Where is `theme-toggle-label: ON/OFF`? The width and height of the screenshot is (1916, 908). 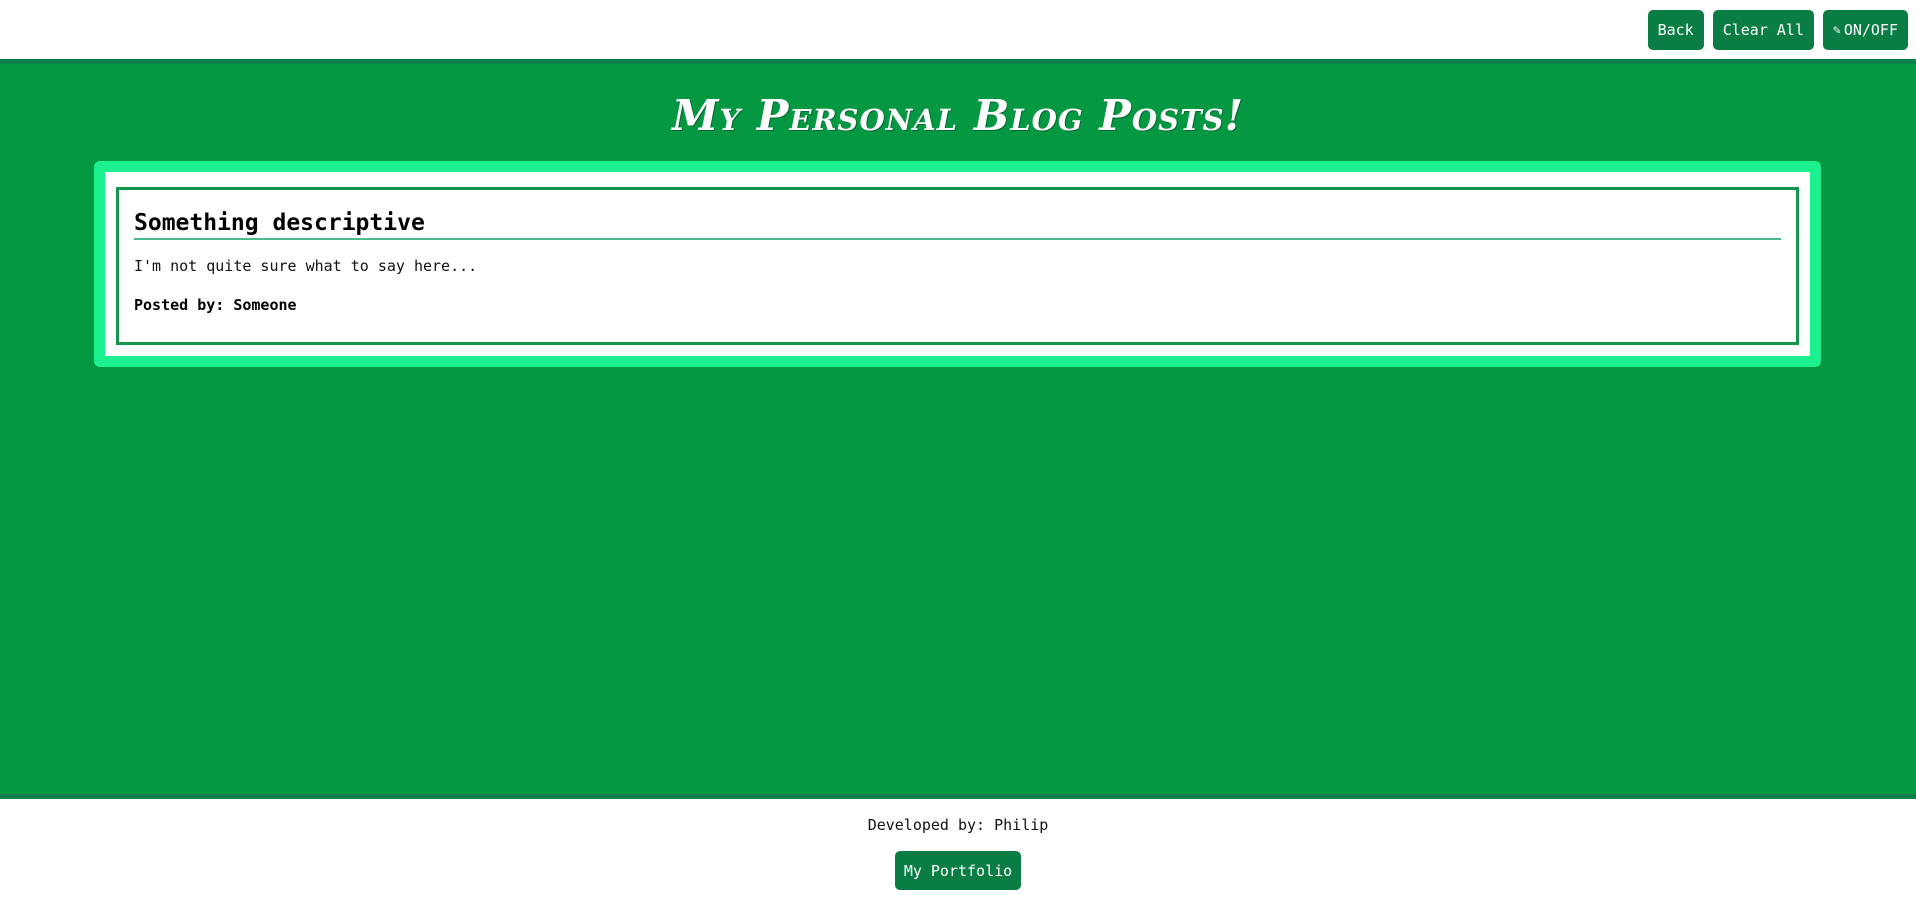 theme-toggle-label: ON/OFF is located at coordinates (1870, 30).